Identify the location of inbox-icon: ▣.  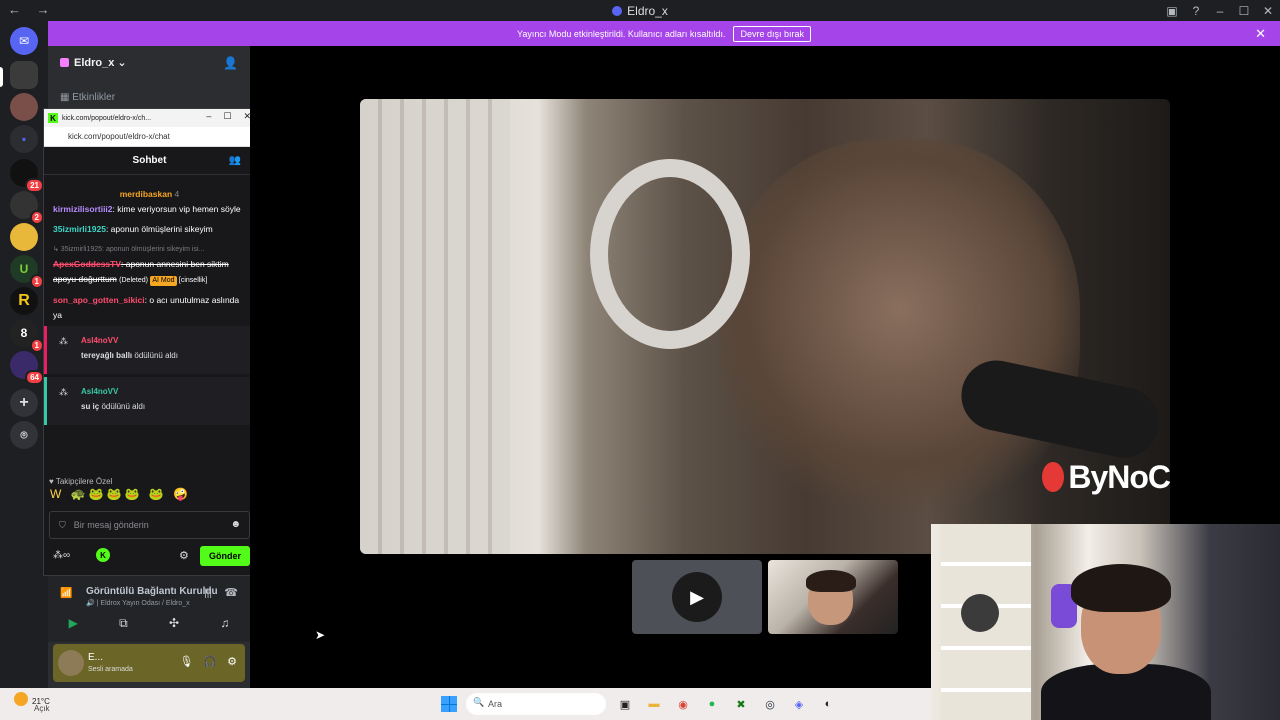
(1172, 10).